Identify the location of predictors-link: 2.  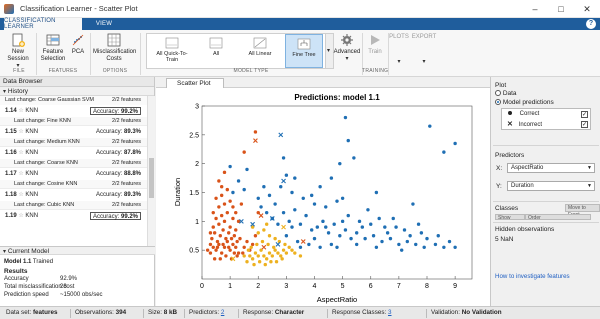
(223, 312).